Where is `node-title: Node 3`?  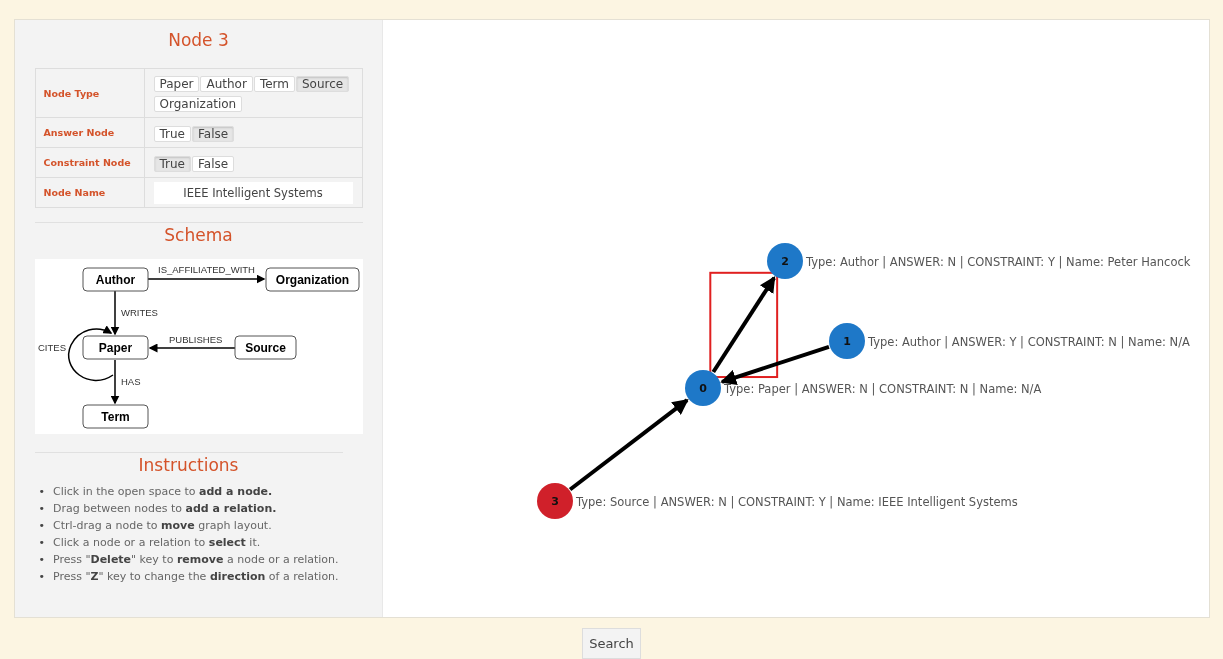 node-title: Node 3 is located at coordinates (198, 40).